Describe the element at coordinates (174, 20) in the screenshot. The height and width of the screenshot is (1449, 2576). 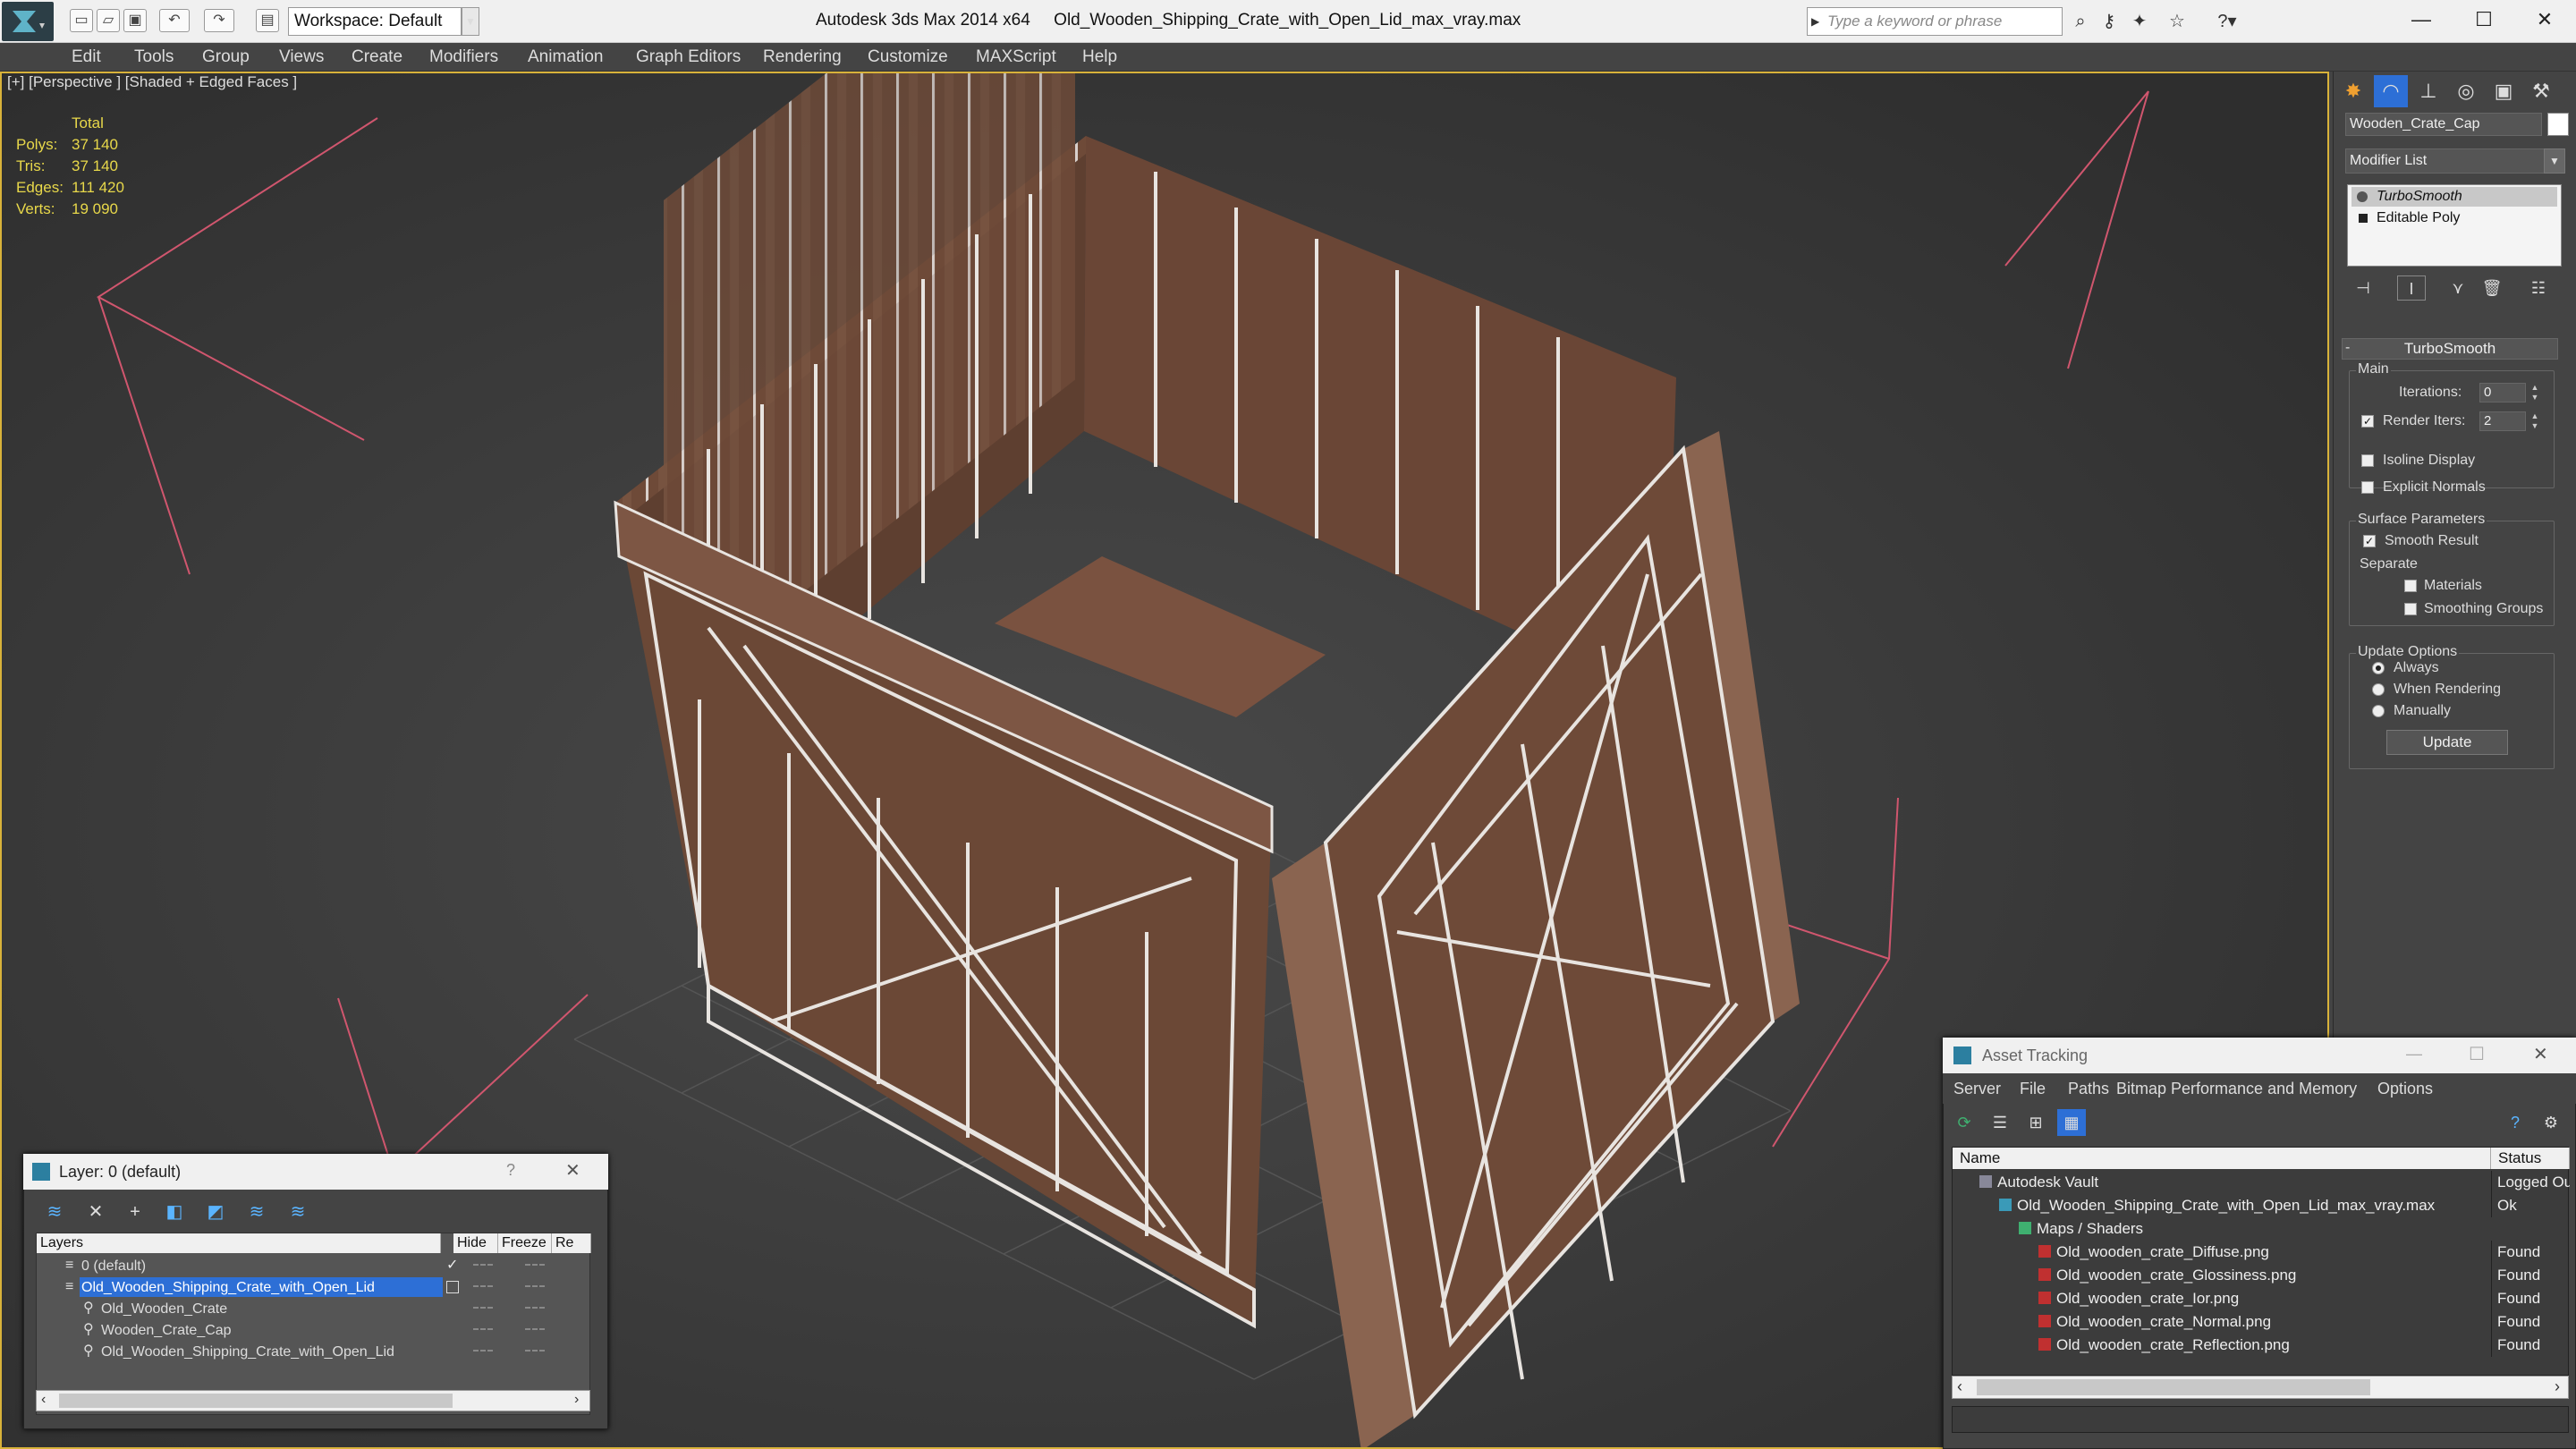
I see `undo-icon: ↶` at that location.